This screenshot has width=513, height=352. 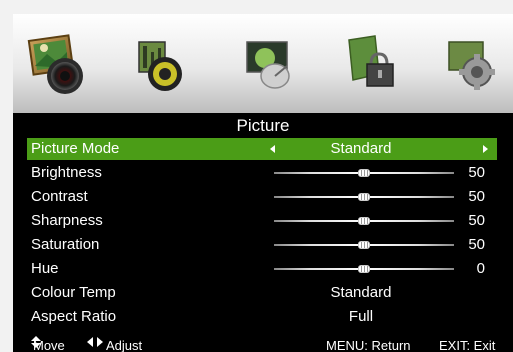 I want to click on contrast-value: 50, so click(x=476, y=196).